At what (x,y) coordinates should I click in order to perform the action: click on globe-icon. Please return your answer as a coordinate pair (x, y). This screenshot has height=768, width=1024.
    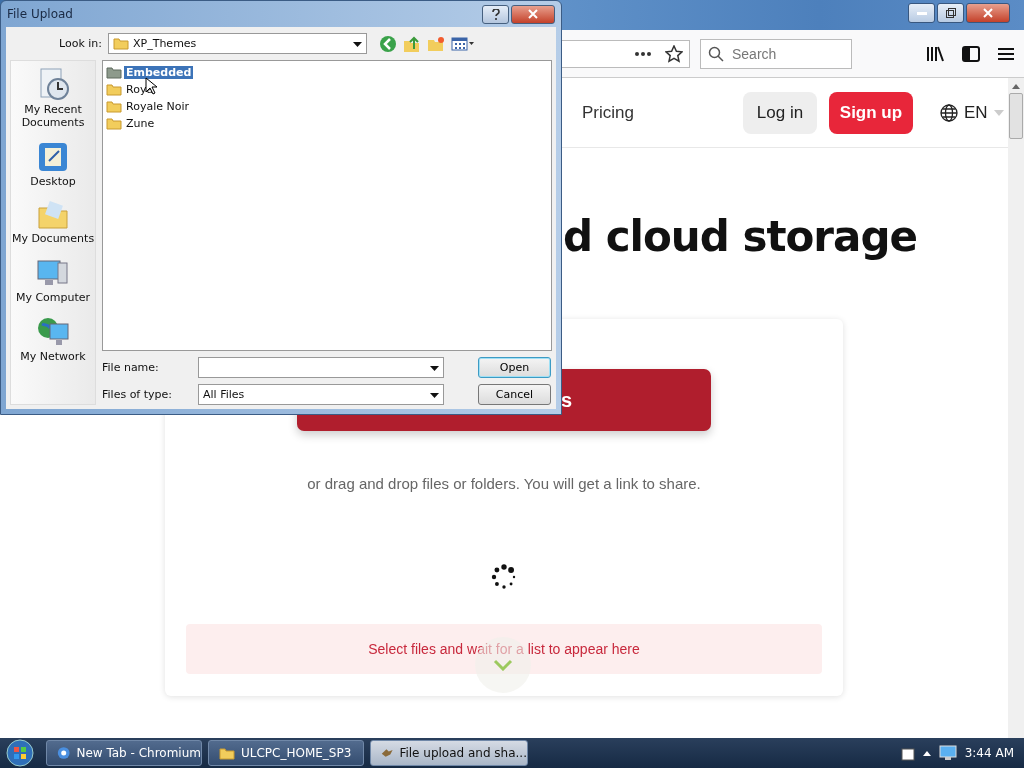
    Looking at the image, I should click on (948, 112).